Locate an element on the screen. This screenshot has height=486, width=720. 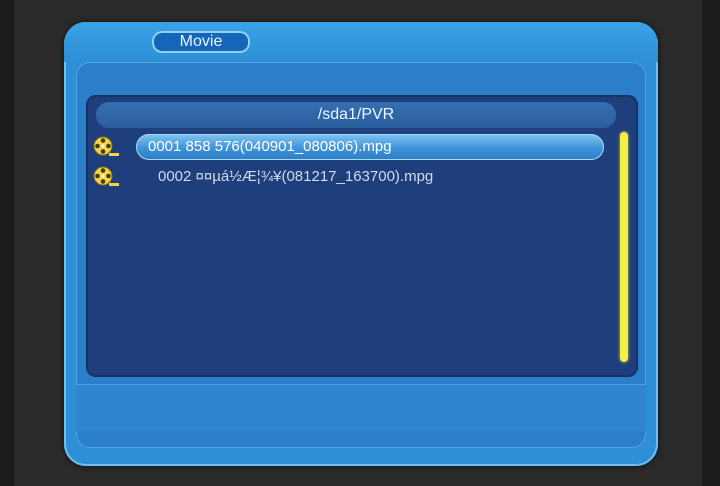
file-list-item: 0002 ¤¤µá½Æ¦¾¥(081217_163700).mpg is located at coordinates (352, 177).